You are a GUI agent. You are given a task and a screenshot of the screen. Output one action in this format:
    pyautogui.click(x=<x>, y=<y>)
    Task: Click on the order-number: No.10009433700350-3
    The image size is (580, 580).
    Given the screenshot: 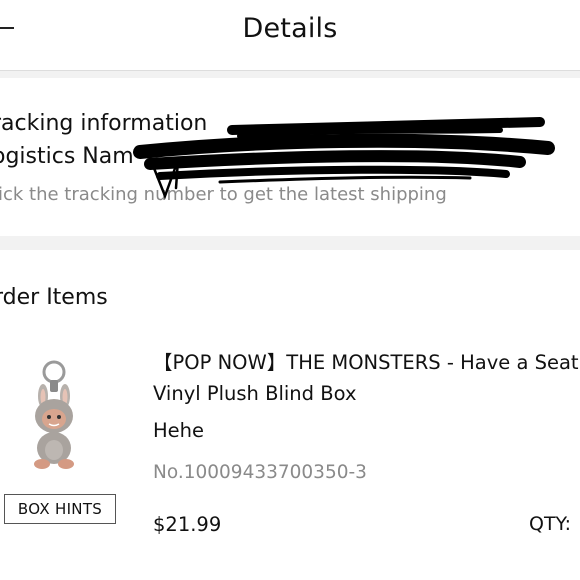 What is the action you would take?
    pyautogui.click(x=260, y=472)
    